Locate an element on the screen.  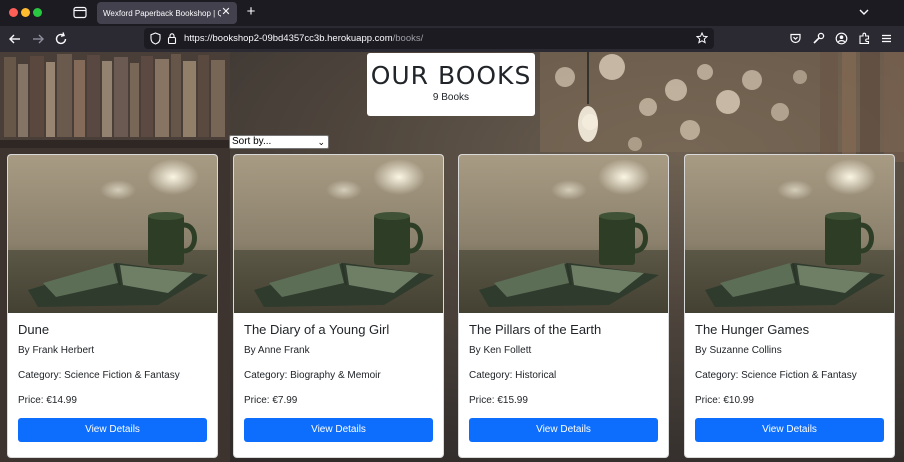
page-title-card: OUR BOOKS 9 Books is located at coordinates (451, 84).